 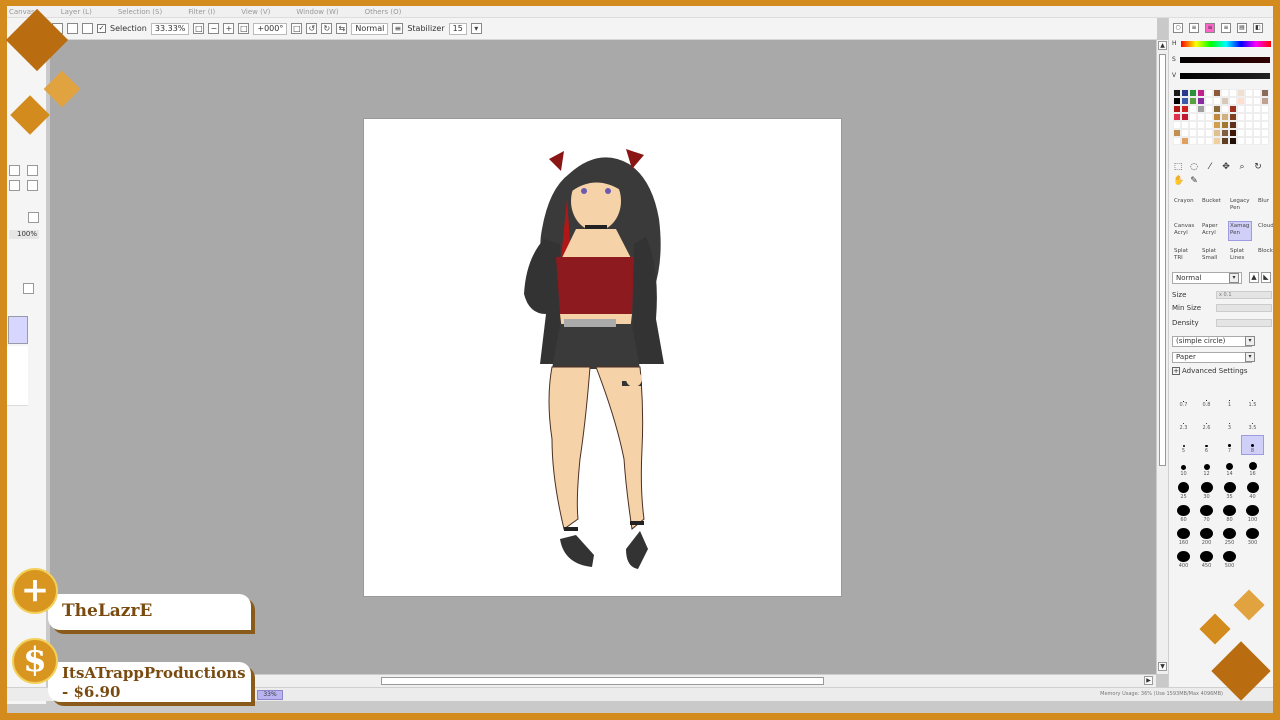 I want to click on brush-size-option: 500, so click(x=1229, y=560).